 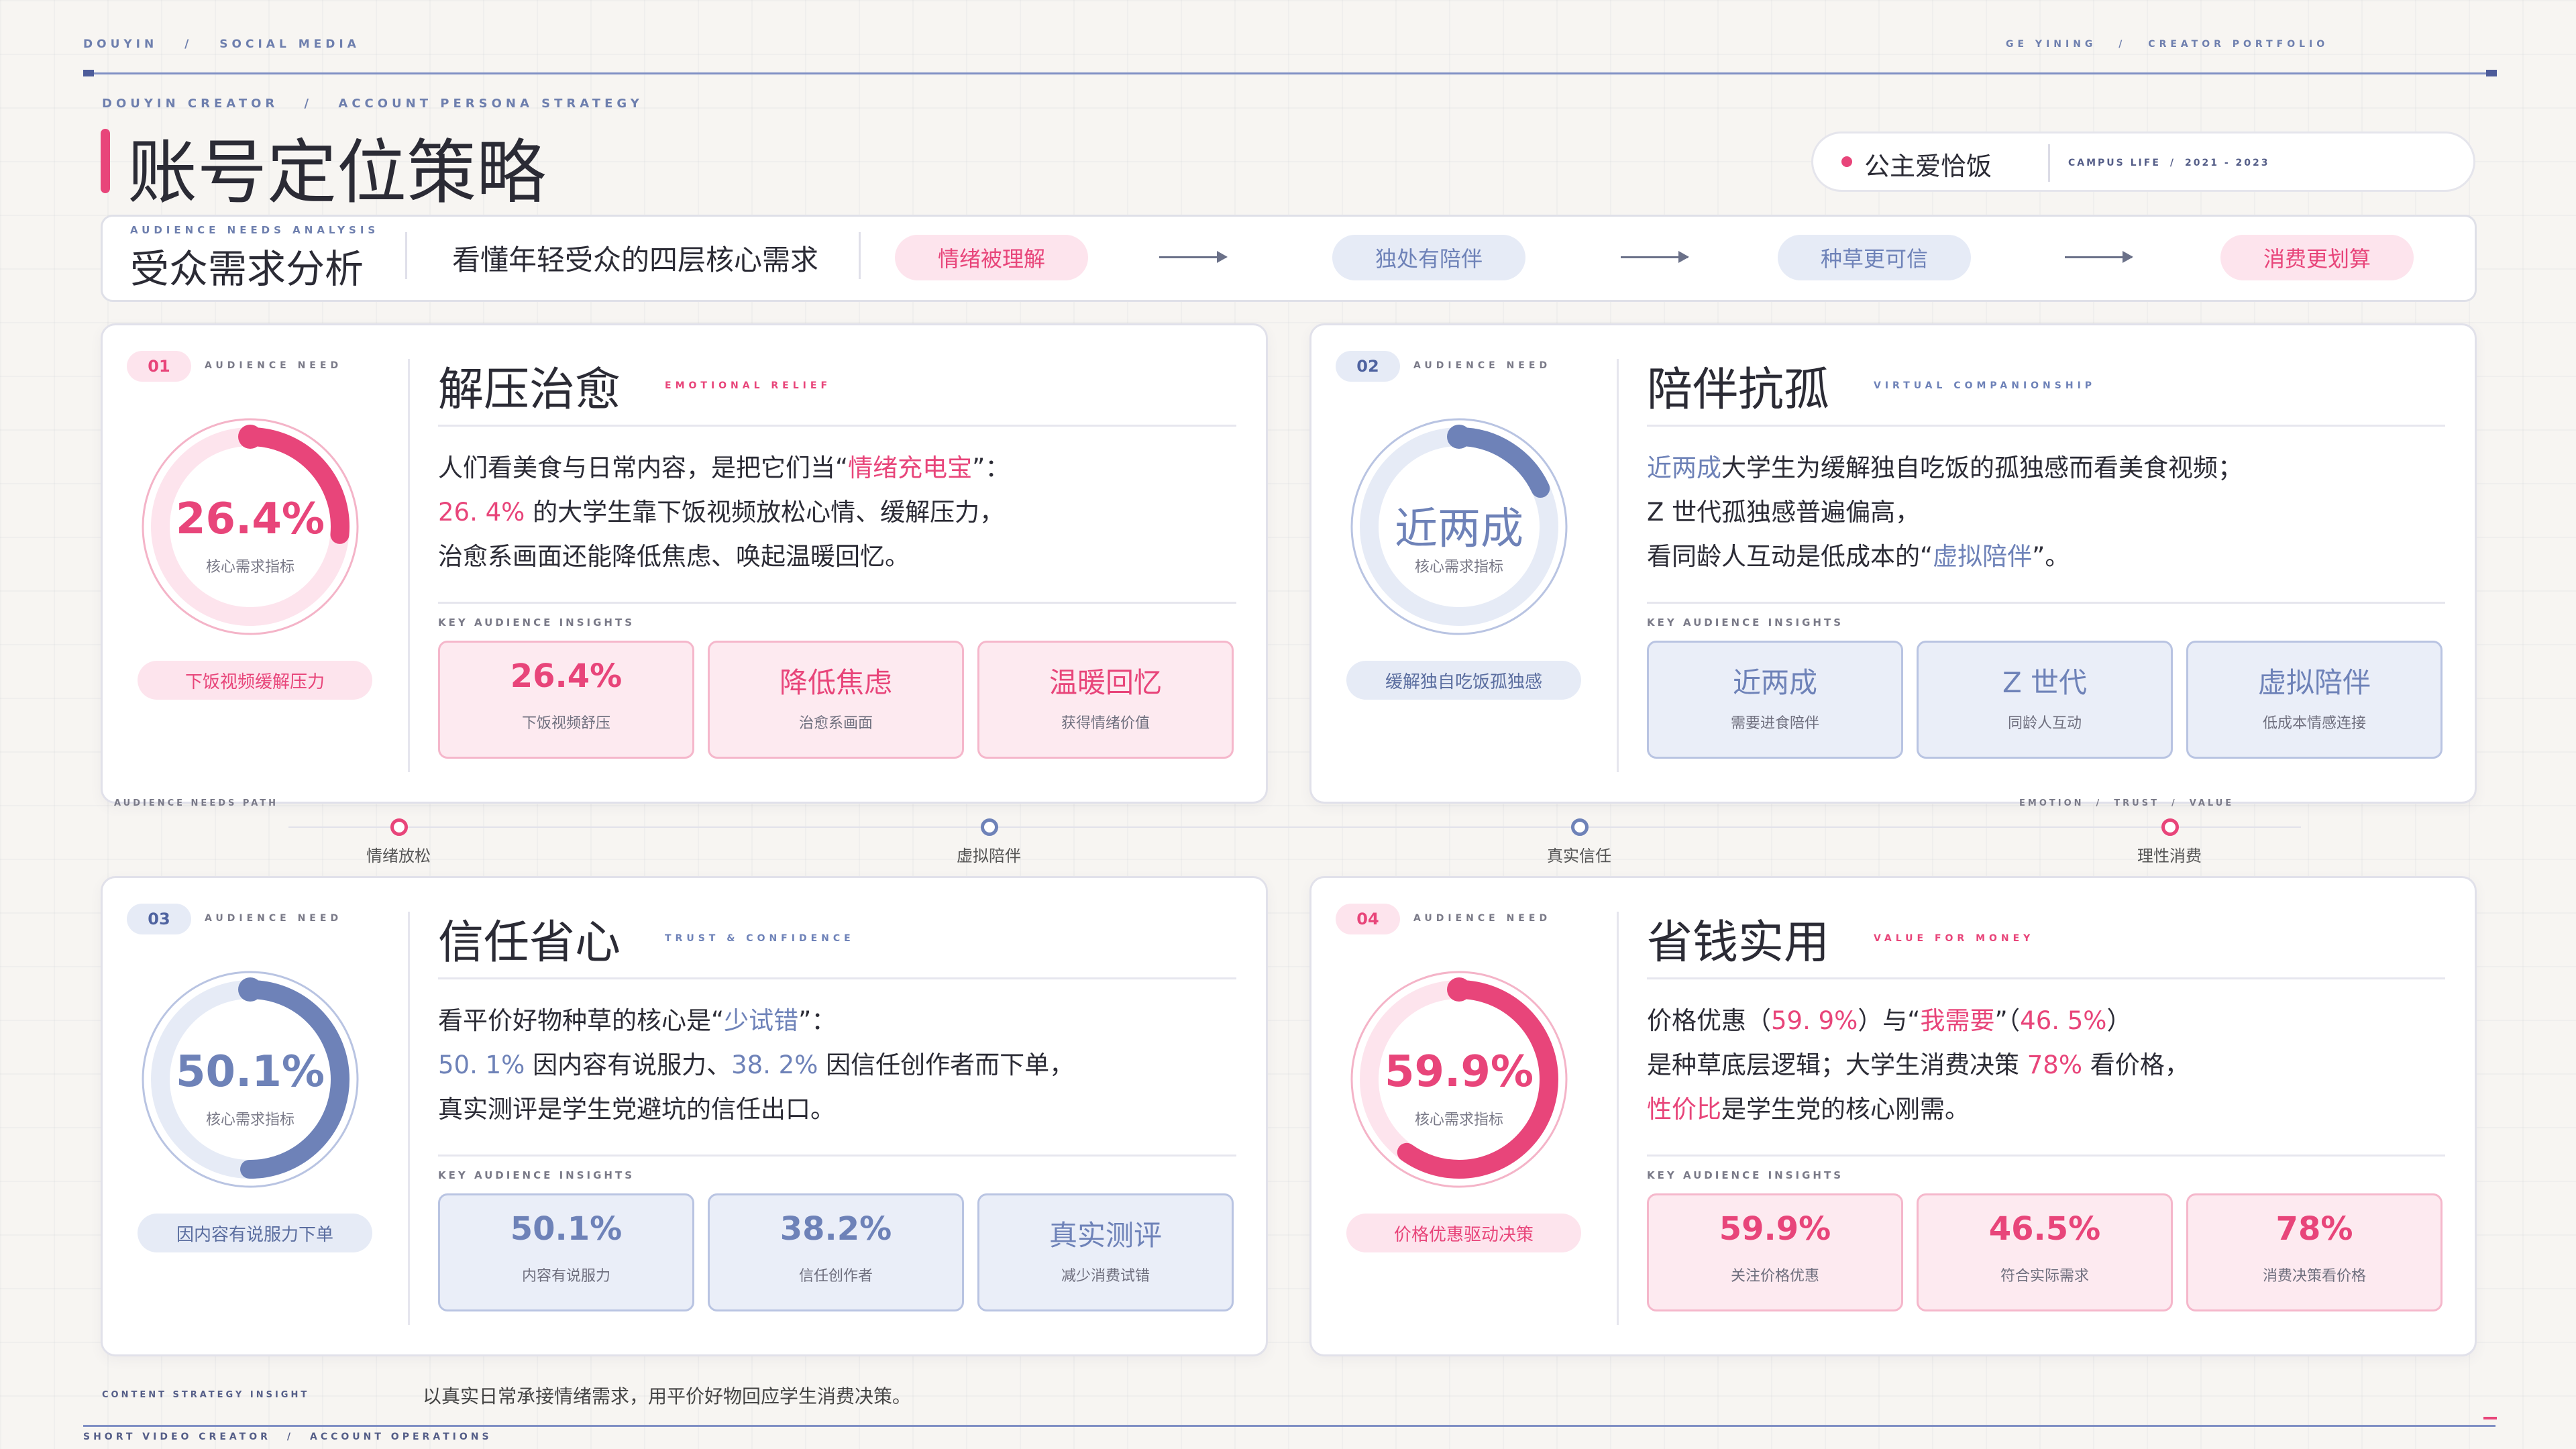 I want to click on insight-card: 26.4% 下饭视频舒压, so click(x=566, y=700).